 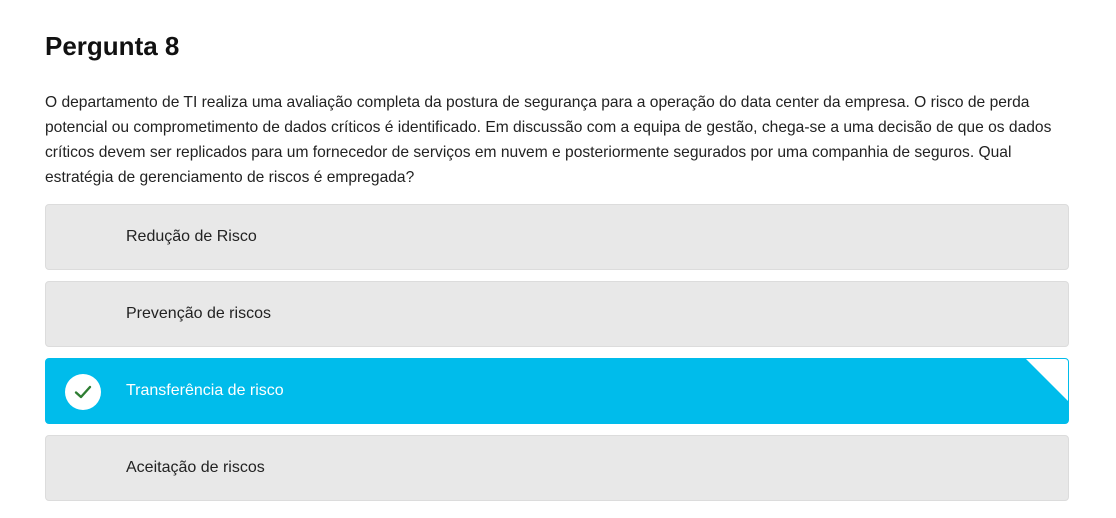 I want to click on option-reducao-de-risco: Redução de Risco, so click(x=557, y=237).